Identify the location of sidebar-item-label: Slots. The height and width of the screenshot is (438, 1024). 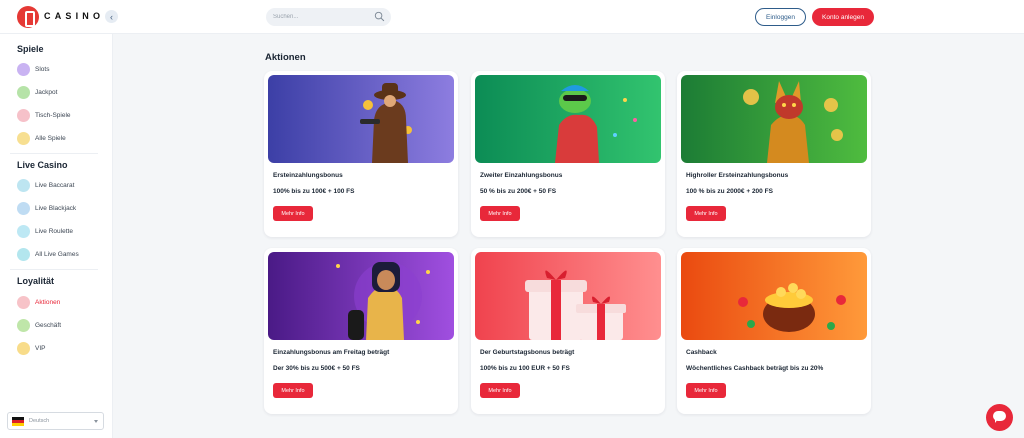
(42, 69).